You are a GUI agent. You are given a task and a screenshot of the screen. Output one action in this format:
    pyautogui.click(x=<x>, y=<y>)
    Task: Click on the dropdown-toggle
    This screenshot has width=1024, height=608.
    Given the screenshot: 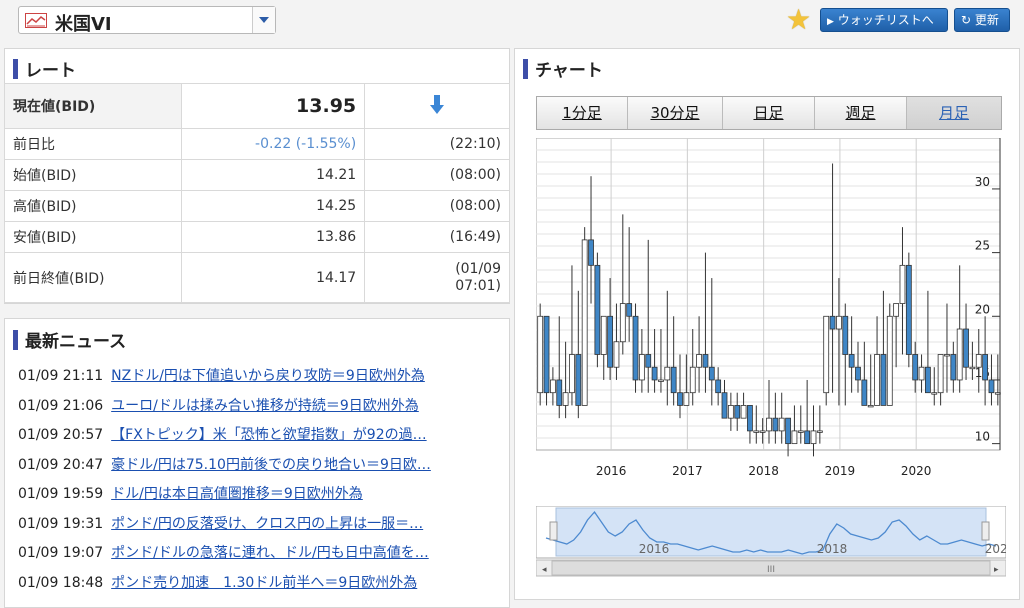 What is the action you would take?
    pyautogui.click(x=263, y=20)
    